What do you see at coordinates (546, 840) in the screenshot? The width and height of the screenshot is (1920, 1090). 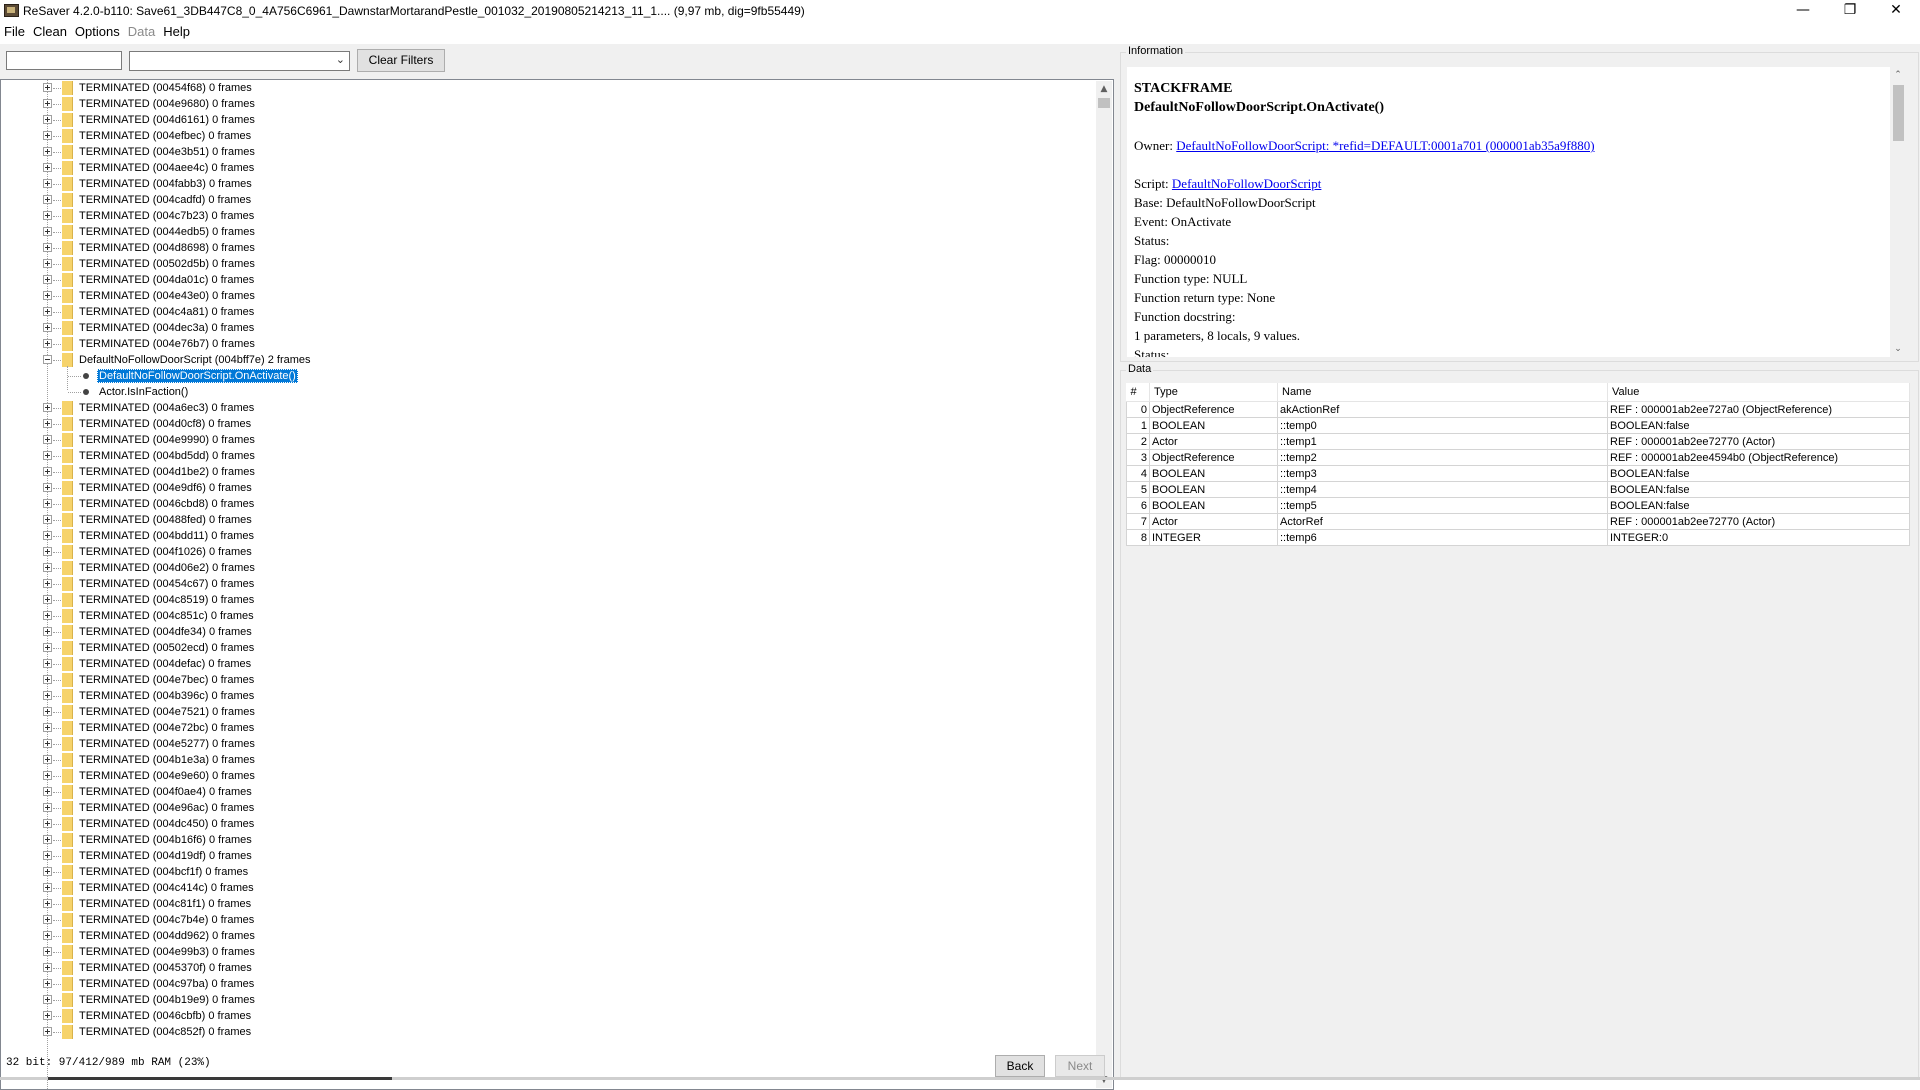 I see `tree-node: TERMINATED (004b16f6) 0 frames` at bounding box center [546, 840].